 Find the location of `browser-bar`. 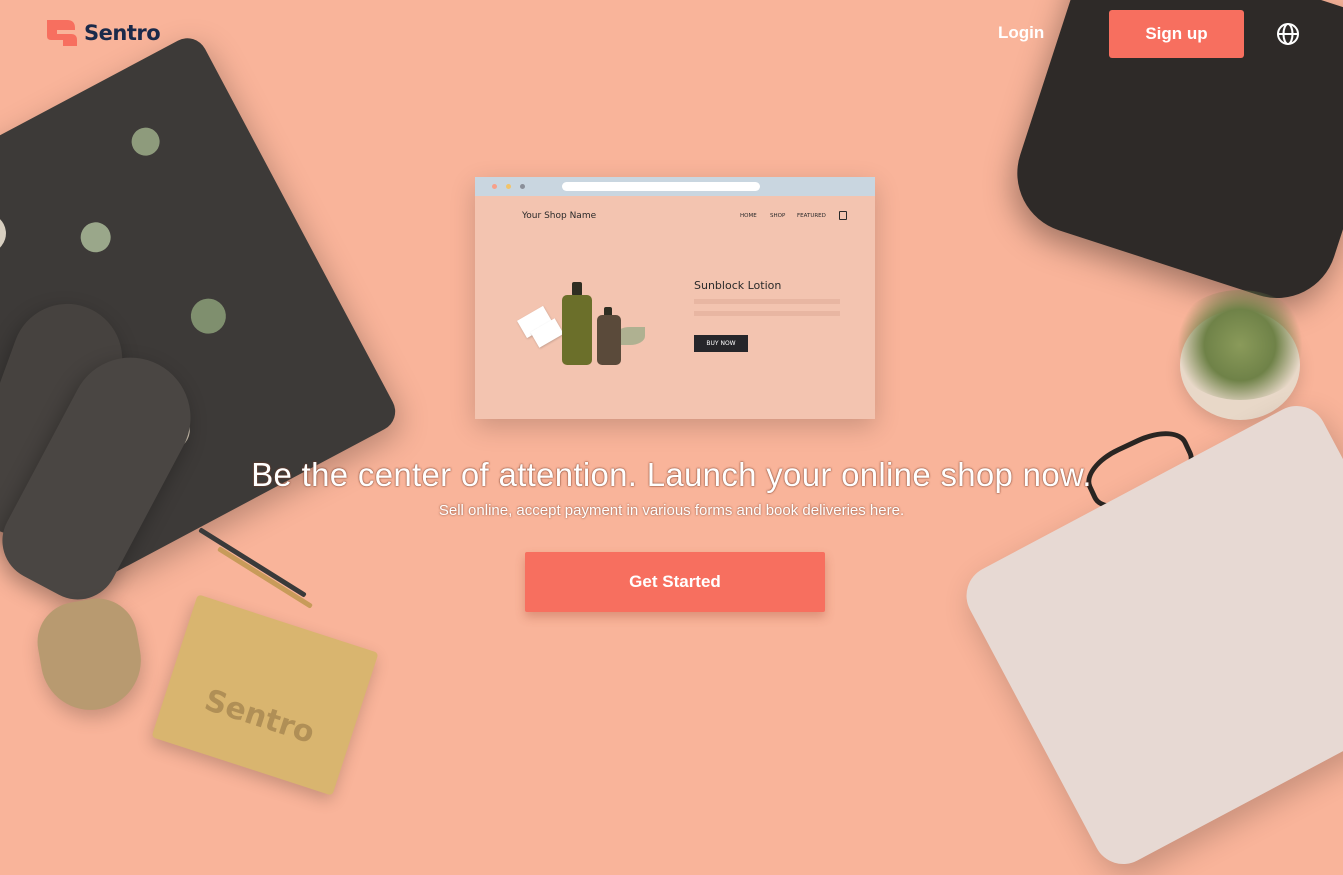

browser-bar is located at coordinates (675, 186).